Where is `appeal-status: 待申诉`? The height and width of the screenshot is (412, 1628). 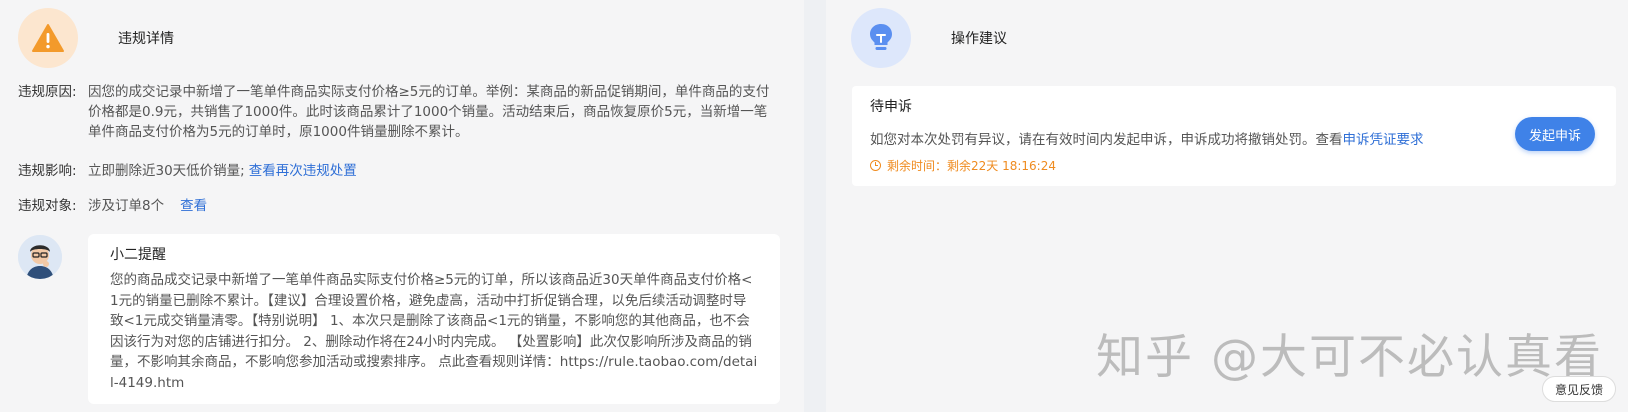 appeal-status: 待申诉 is located at coordinates (891, 107).